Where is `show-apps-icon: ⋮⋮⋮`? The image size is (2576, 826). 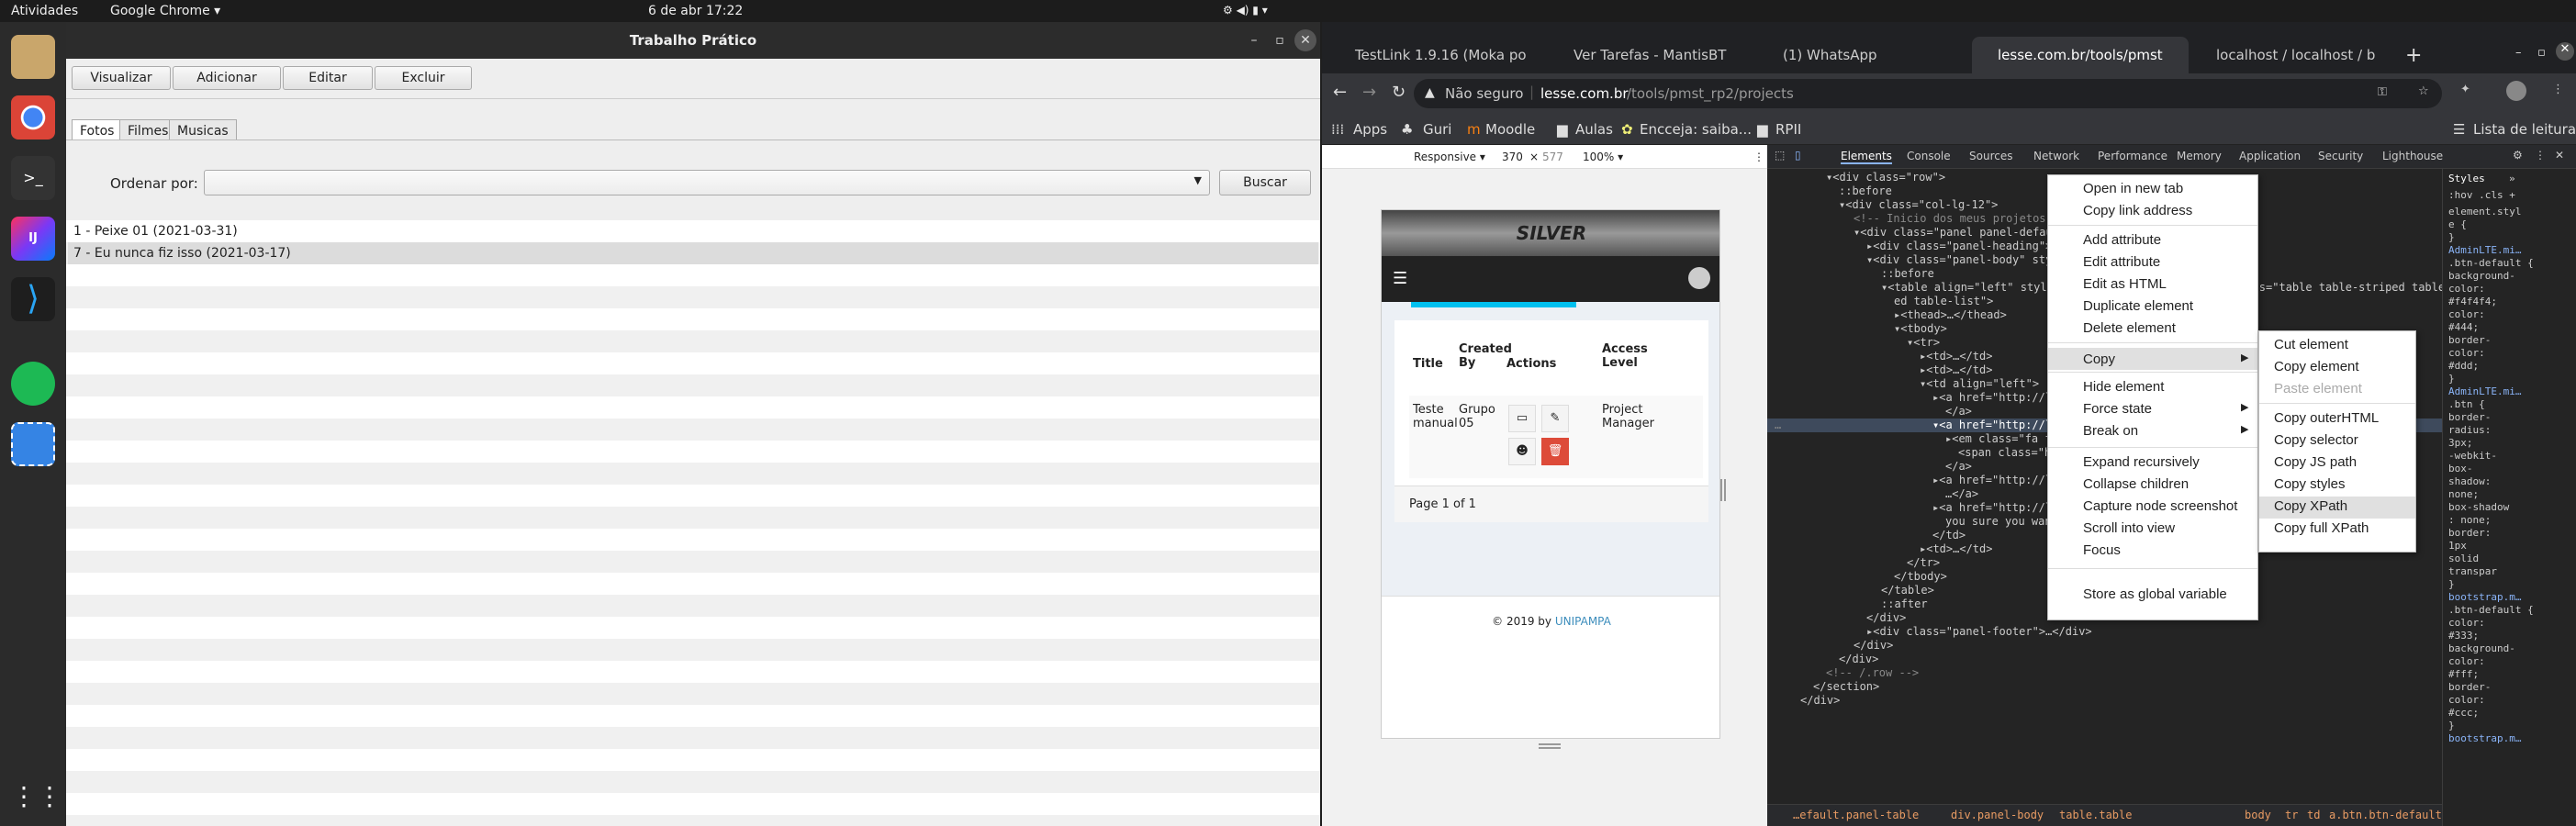 show-apps-icon: ⋮⋮⋮ is located at coordinates (49, 797).